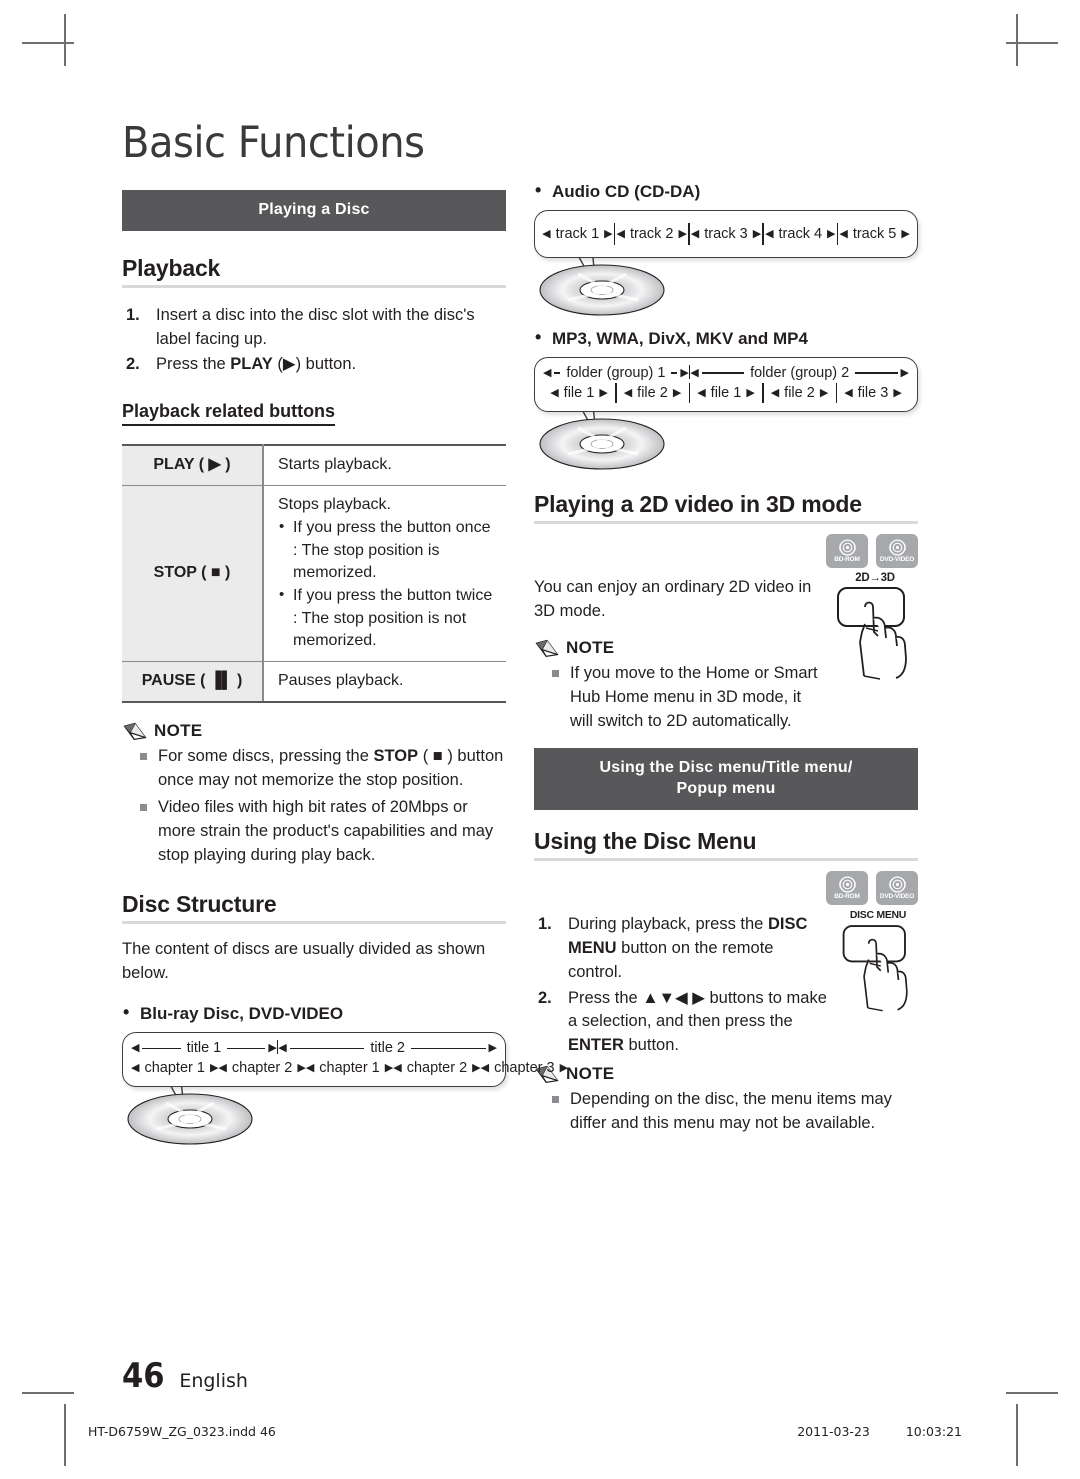  Describe the element at coordinates (726, 789) in the screenshot. I see `band-line-2: Popup menu` at that location.